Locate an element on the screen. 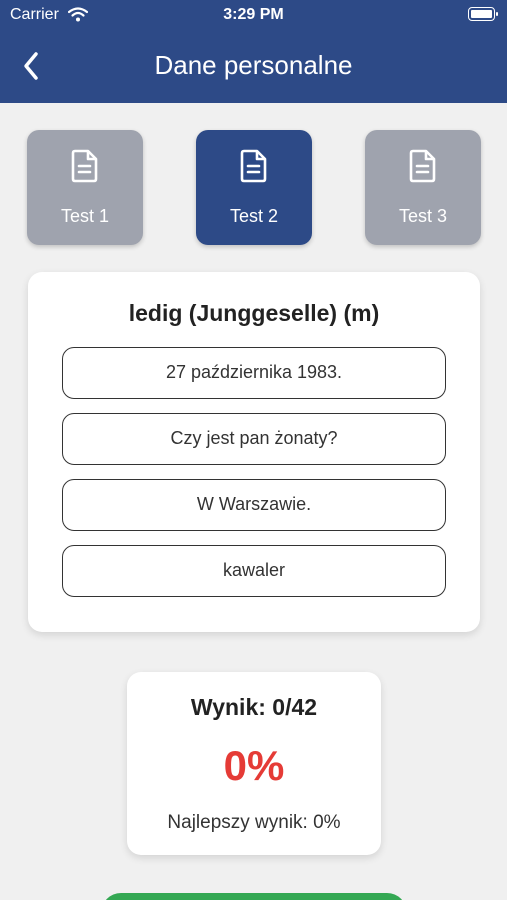  score-percent: 0% is located at coordinates (254, 765).